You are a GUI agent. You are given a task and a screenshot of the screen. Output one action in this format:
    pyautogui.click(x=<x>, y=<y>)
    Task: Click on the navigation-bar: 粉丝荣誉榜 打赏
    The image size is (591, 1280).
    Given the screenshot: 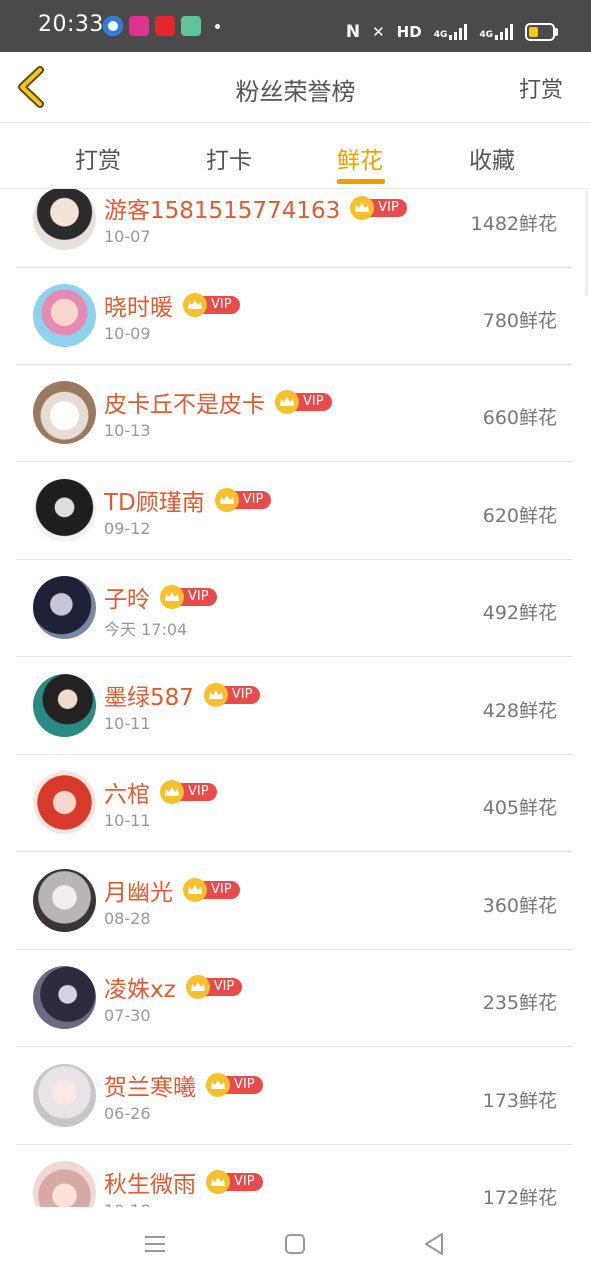 What is the action you would take?
    pyautogui.click(x=295, y=87)
    